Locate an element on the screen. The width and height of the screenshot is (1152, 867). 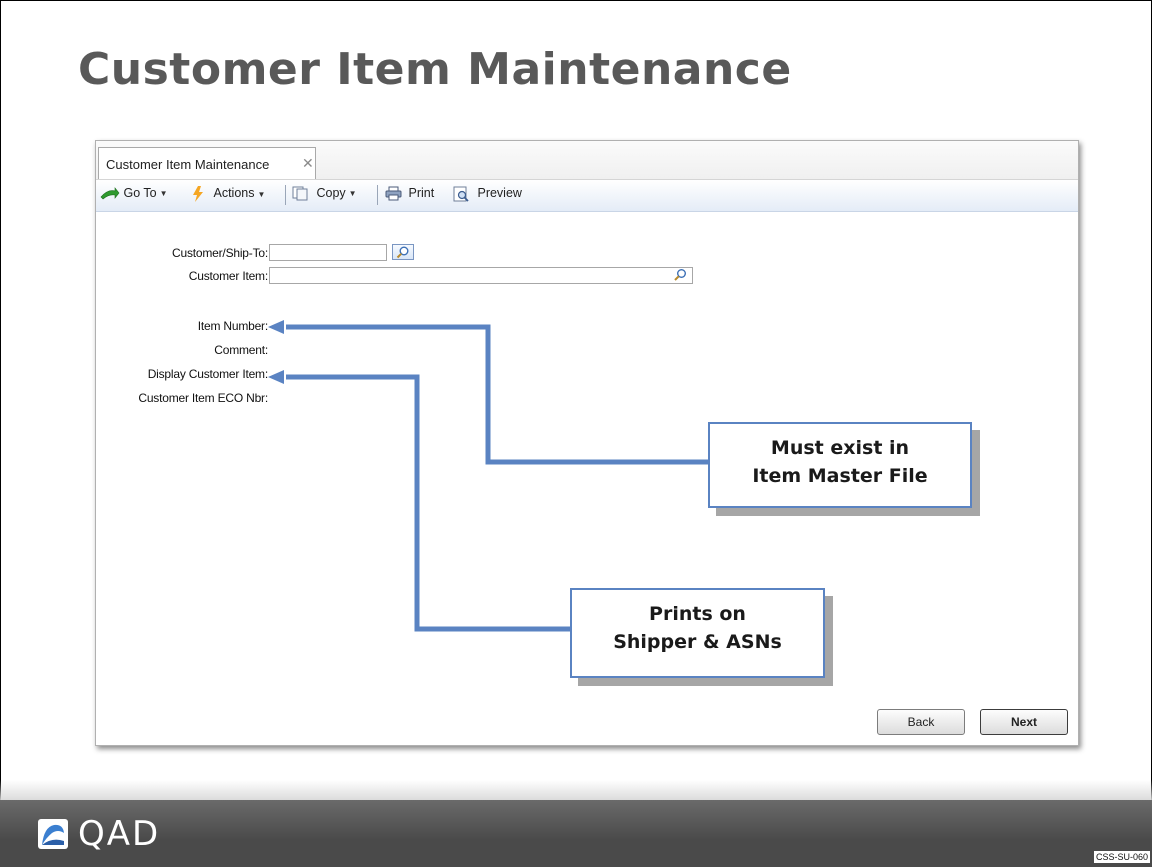
arrow-item-master is located at coordinates (497, 394).